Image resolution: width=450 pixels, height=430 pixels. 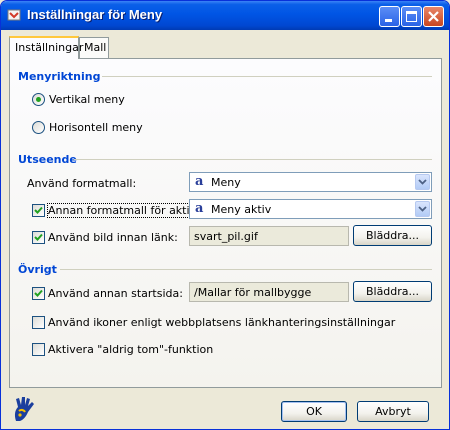 I want to click on maximize-icon, so click(x=411, y=16).